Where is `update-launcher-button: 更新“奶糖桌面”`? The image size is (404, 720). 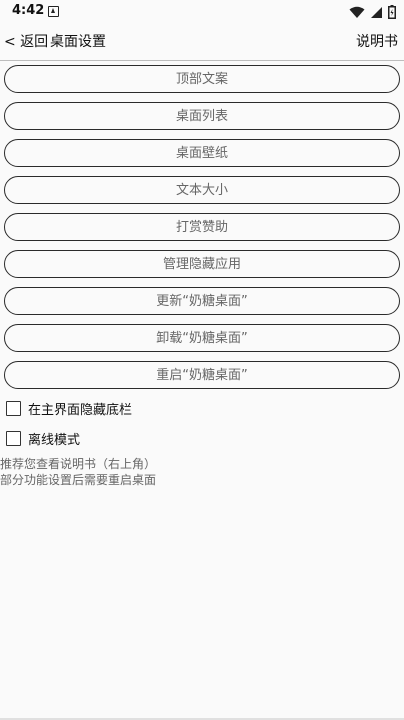 update-launcher-button: 更新“奶糖桌面” is located at coordinates (202, 301).